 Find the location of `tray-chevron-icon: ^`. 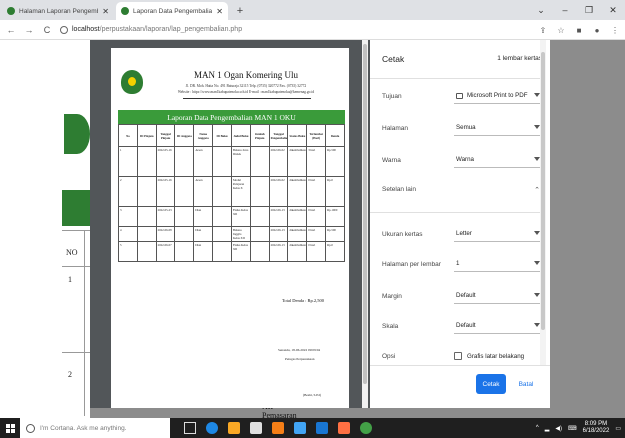

tray-chevron-icon: ^ is located at coordinates (537, 428).